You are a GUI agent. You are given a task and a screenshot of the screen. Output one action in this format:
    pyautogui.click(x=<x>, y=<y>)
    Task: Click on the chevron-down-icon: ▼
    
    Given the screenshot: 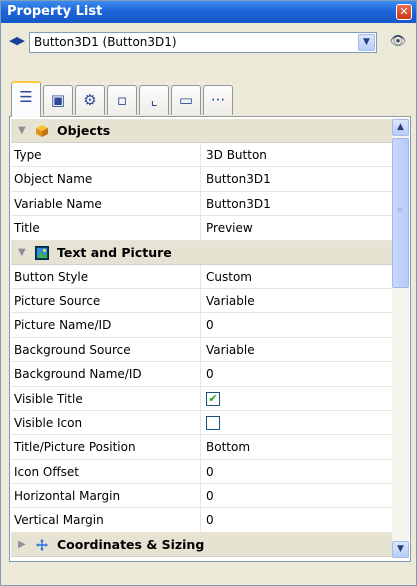 What is the action you would take?
    pyautogui.click(x=400, y=549)
    